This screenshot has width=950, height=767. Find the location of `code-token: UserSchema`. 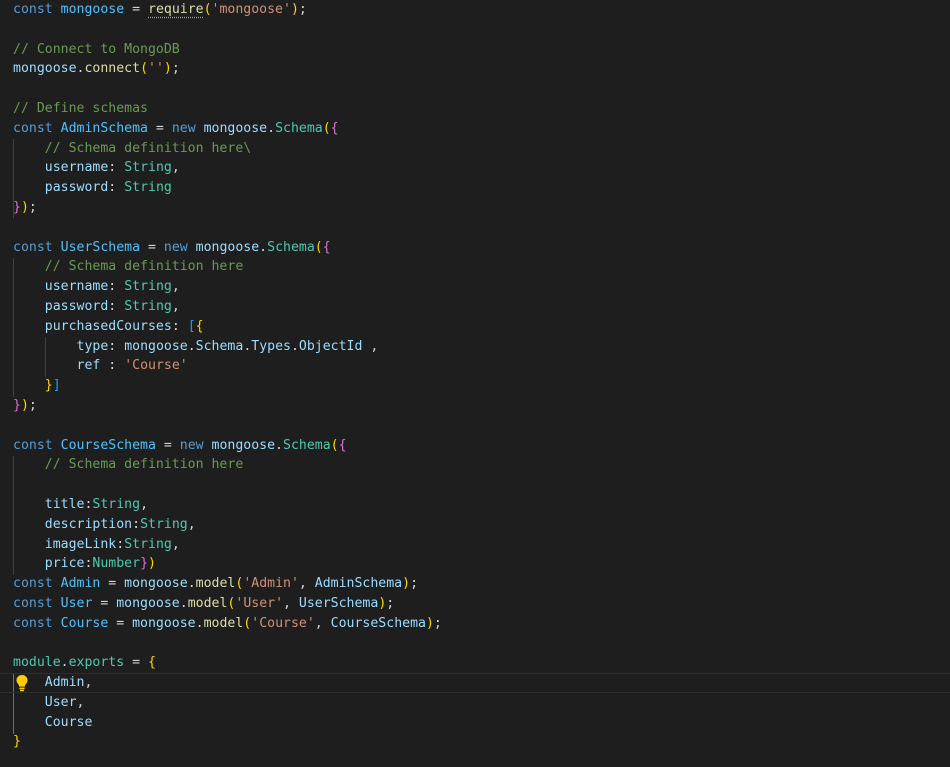

code-token: UserSchema is located at coordinates (338, 603).